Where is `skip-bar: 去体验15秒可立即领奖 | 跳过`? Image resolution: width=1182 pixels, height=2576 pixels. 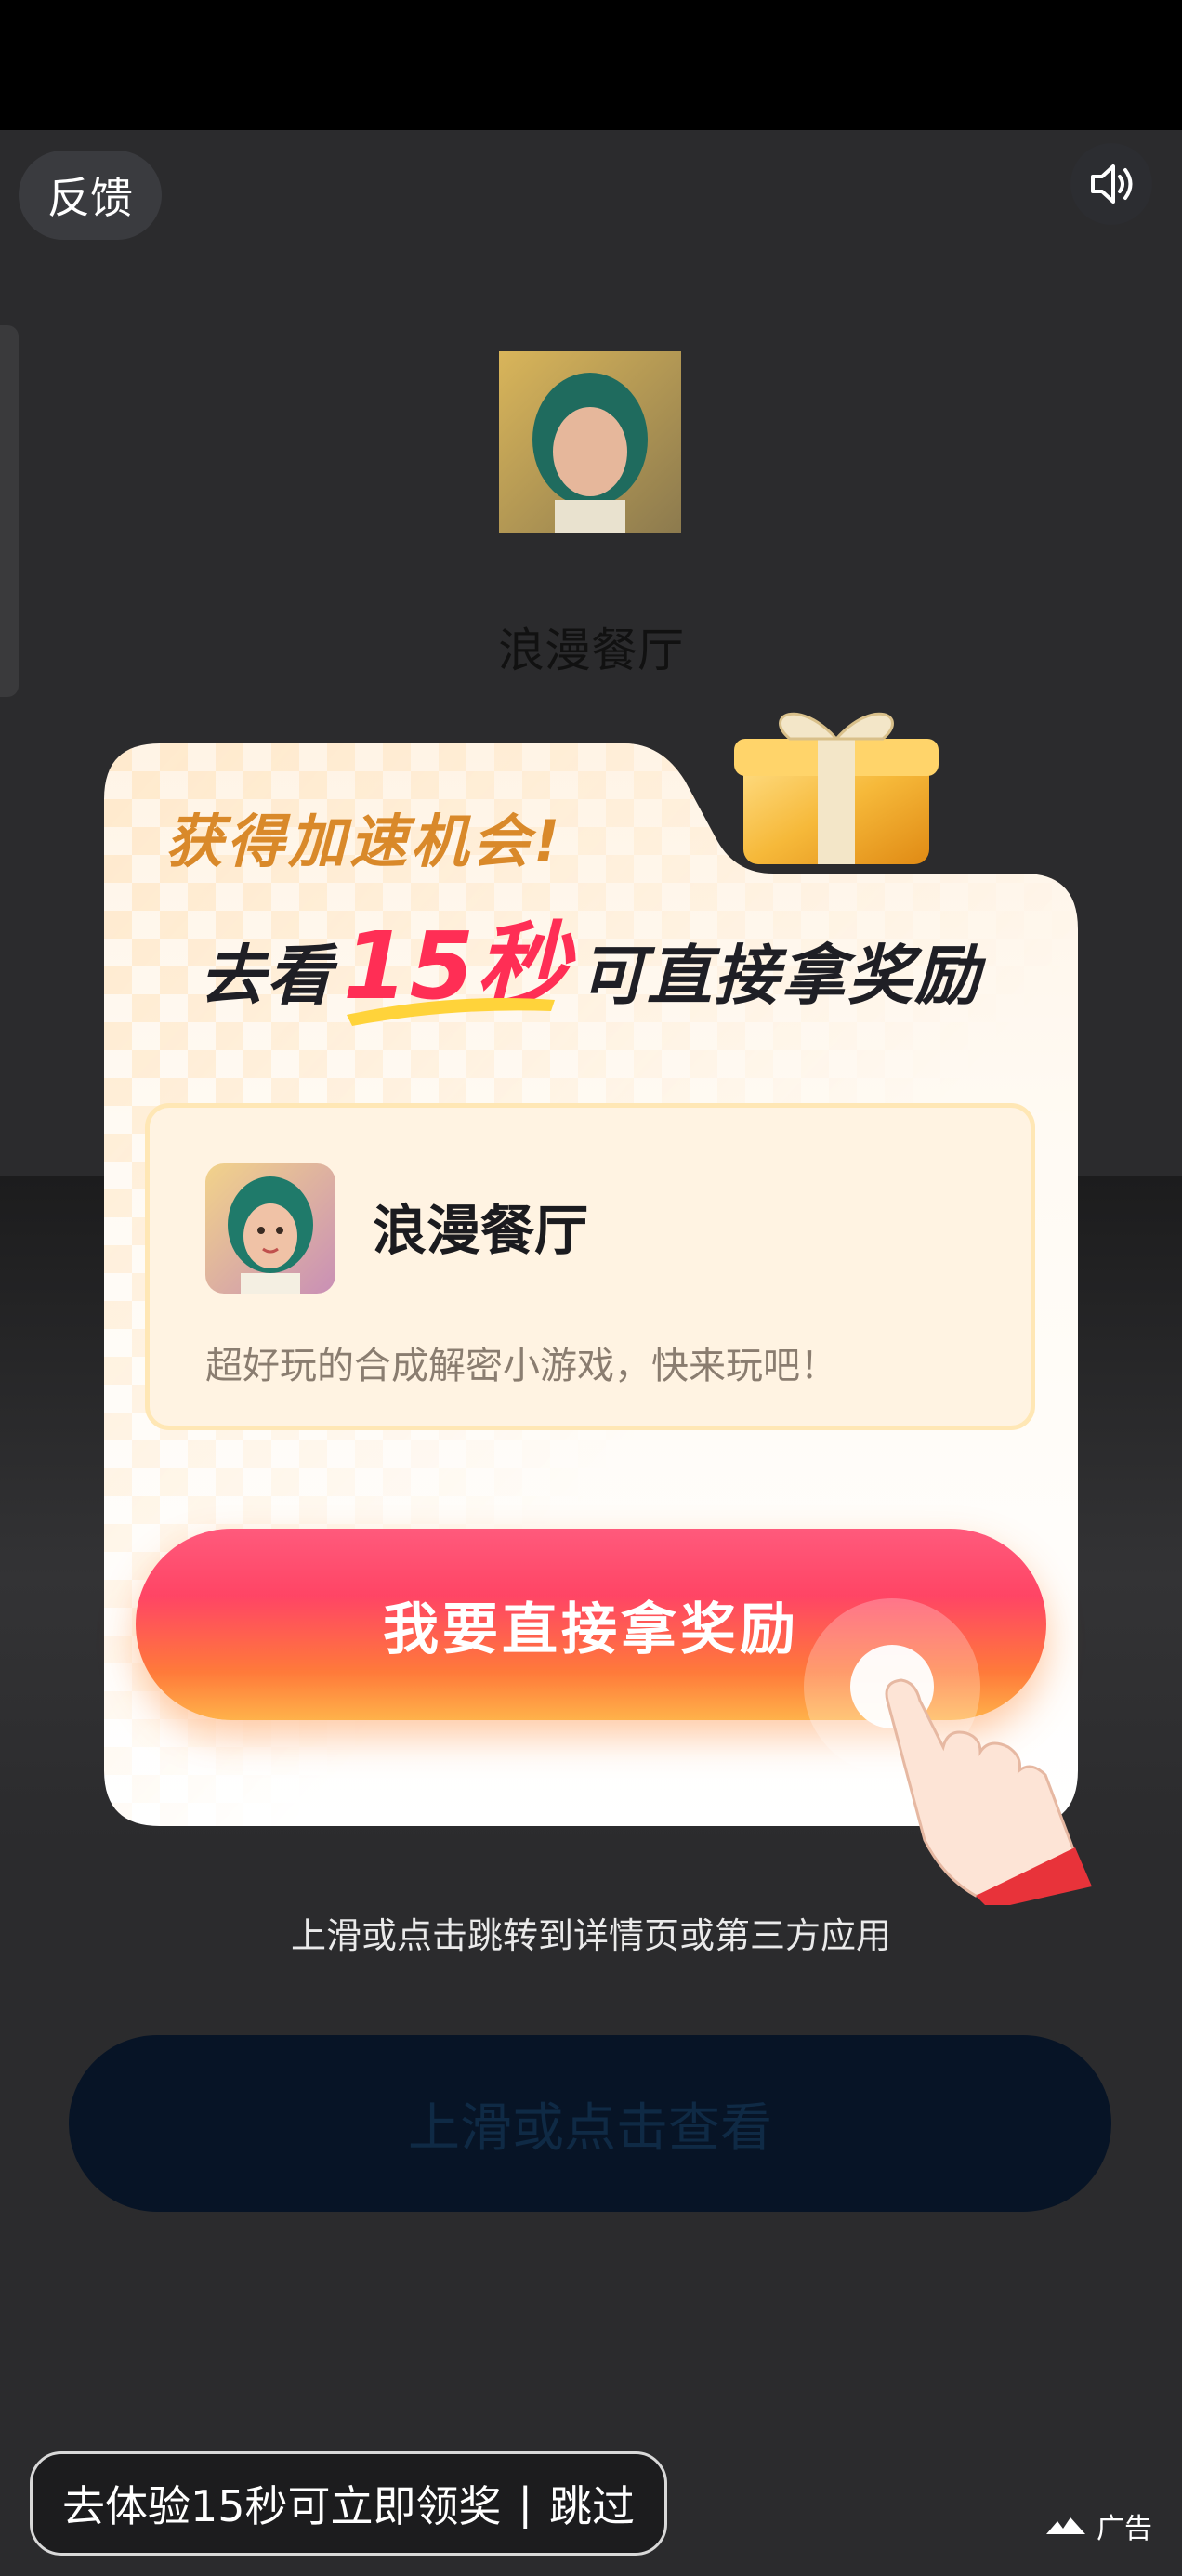
skip-bar: 去体验15秒可立即领奖 | 跳过 is located at coordinates (348, 2503).